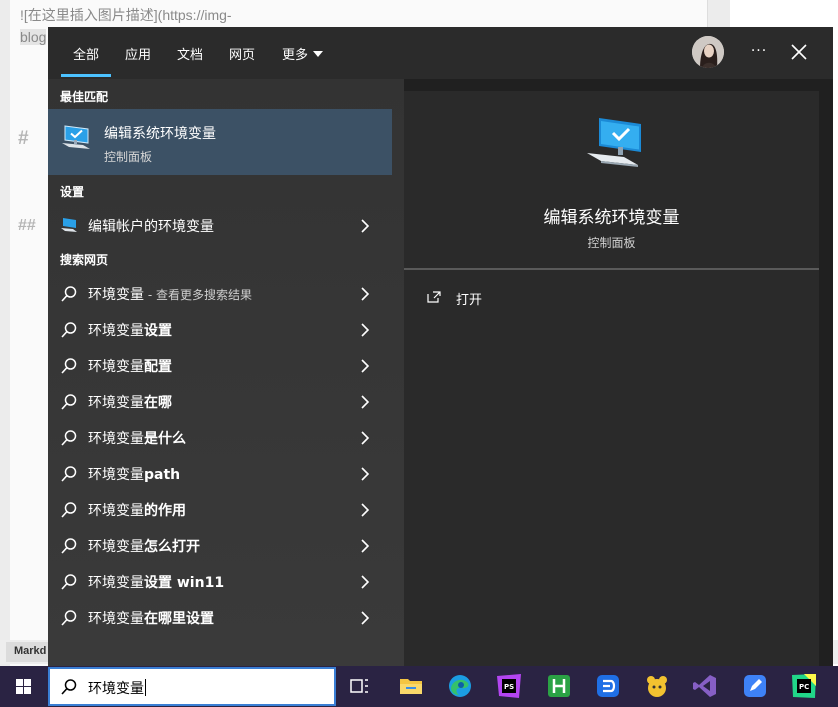  I want to click on hbuilder-icon, so click(559, 686).